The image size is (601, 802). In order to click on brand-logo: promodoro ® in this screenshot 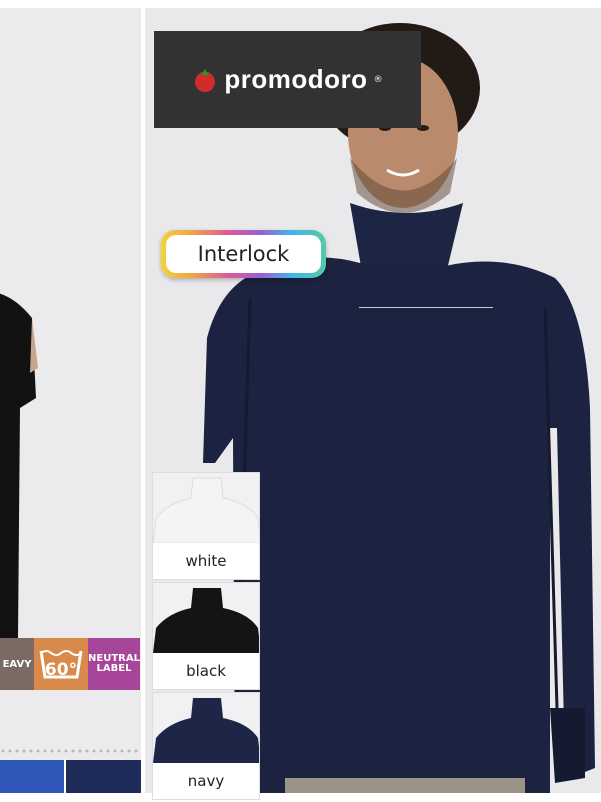, I will do `click(287, 79)`.